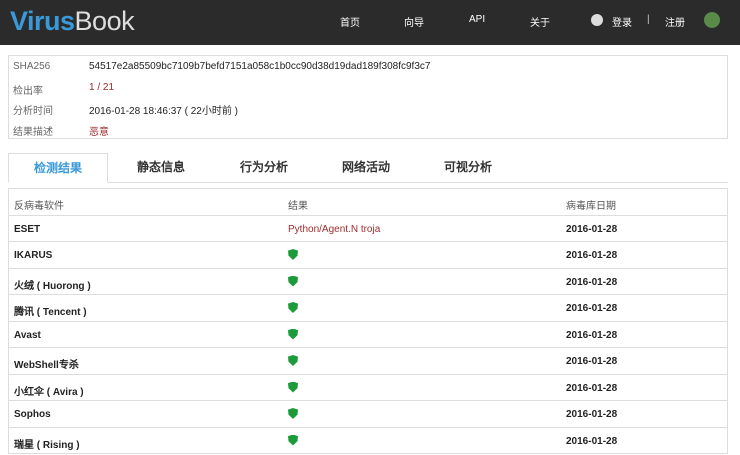 The width and height of the screenshot is (740, 455). I want to click on table-row: 瑞星 ( Rising ) 2016-01-28, so click(368, 441).